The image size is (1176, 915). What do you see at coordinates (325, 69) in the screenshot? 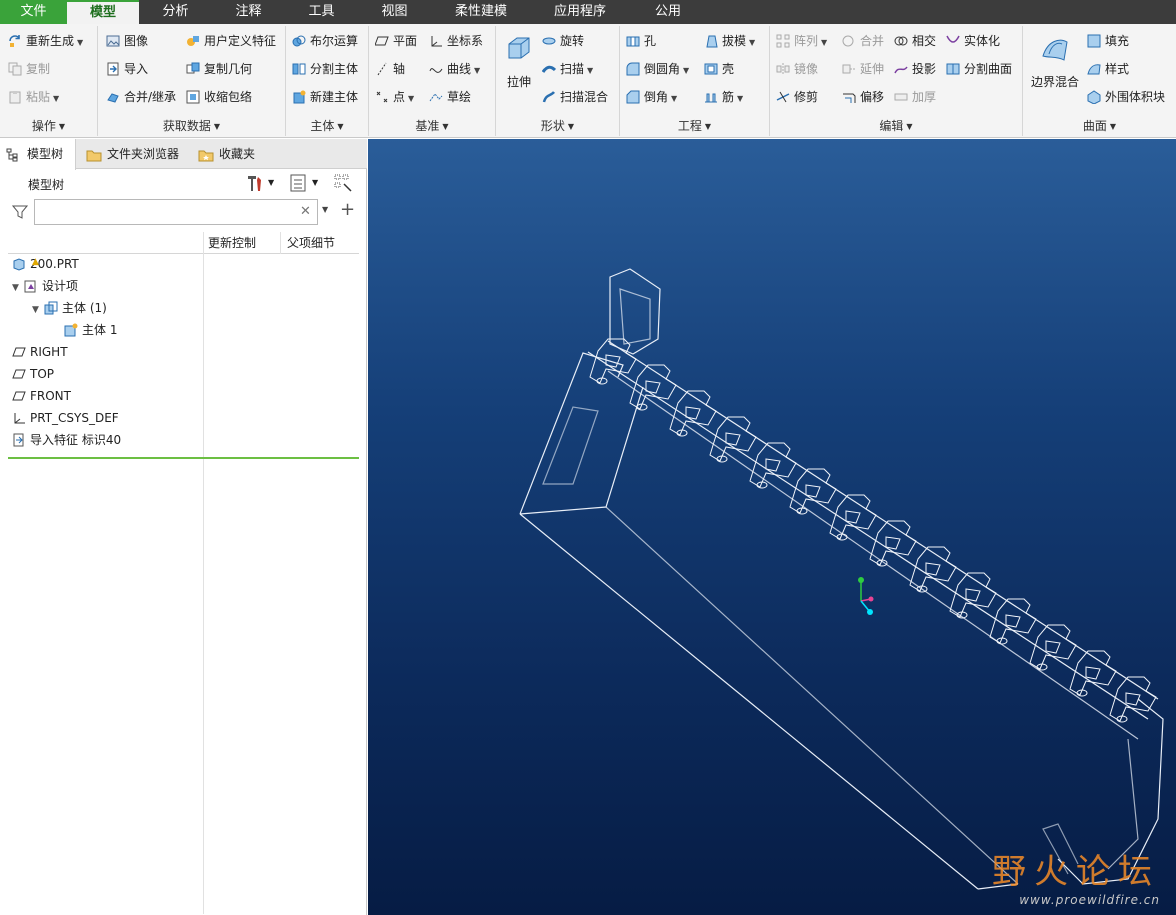
I see `split-body-button: 分割主体` at bounding box center [325, 69].